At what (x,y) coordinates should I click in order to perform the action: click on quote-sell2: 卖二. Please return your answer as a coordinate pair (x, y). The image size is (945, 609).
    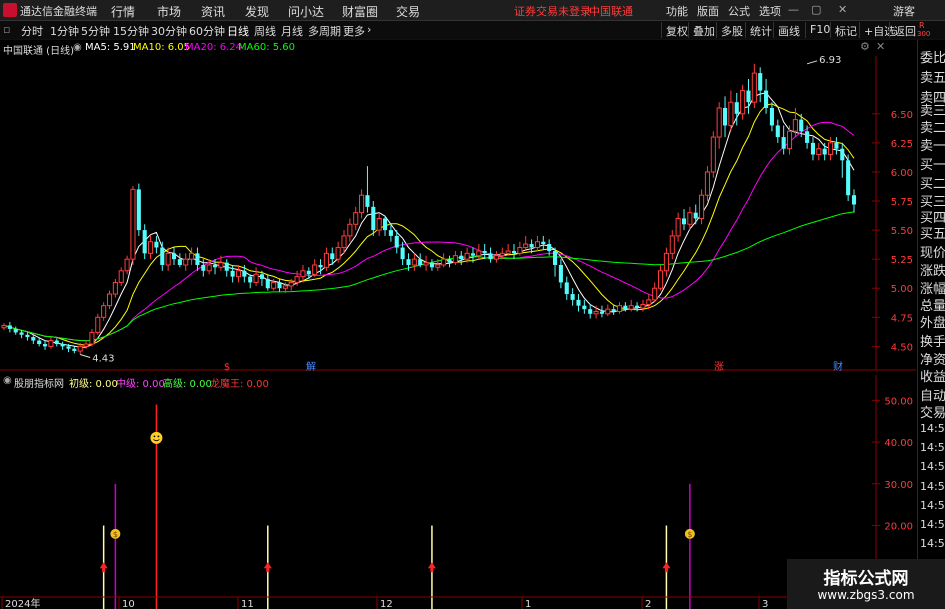
    Looking at the image, I should click on (932, 126).